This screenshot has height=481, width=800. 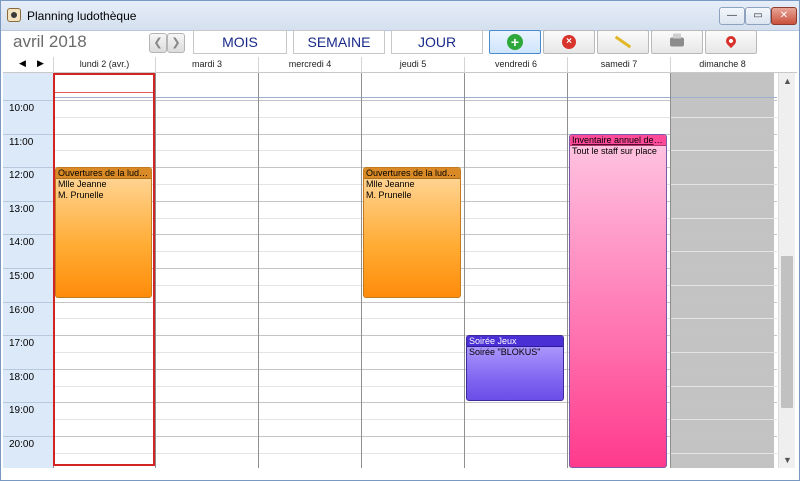 I want to click on locate-button, so click(x=731, y=42).